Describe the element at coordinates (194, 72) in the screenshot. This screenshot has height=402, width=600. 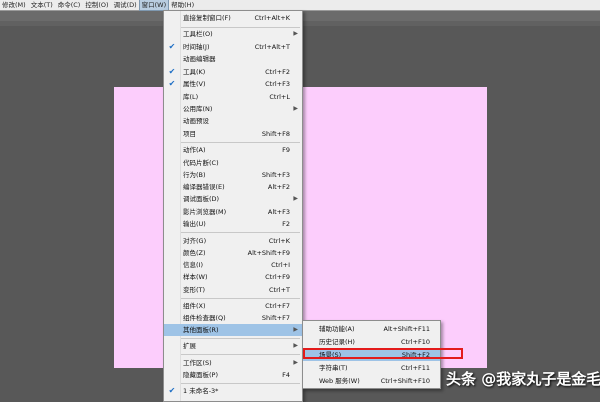
I see `menu-item-label: 工具(K)` at that location.